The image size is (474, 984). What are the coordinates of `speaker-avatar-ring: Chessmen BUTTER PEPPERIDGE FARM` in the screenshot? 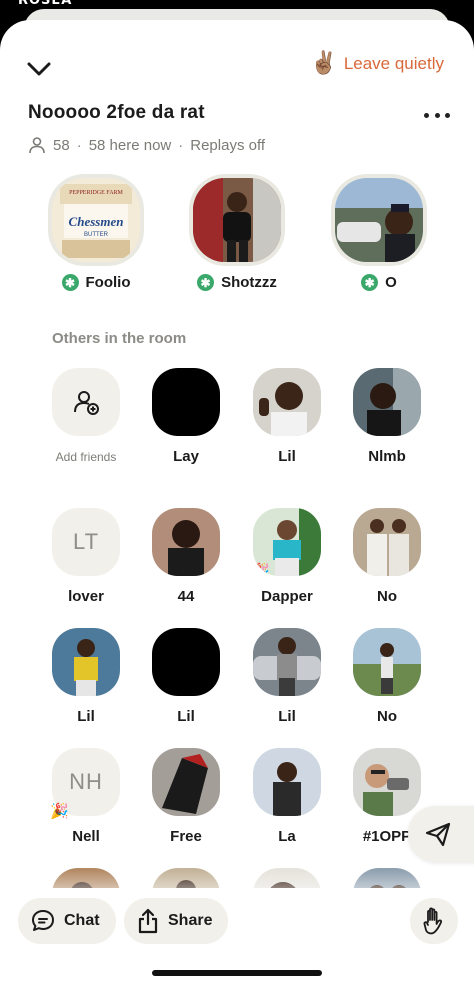 It's located at (96, 220).